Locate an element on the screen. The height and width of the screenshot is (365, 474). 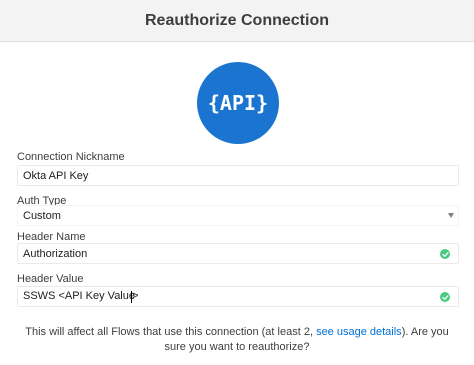
header-value-text-after-cursor: > is located at coordinates (135, 296).